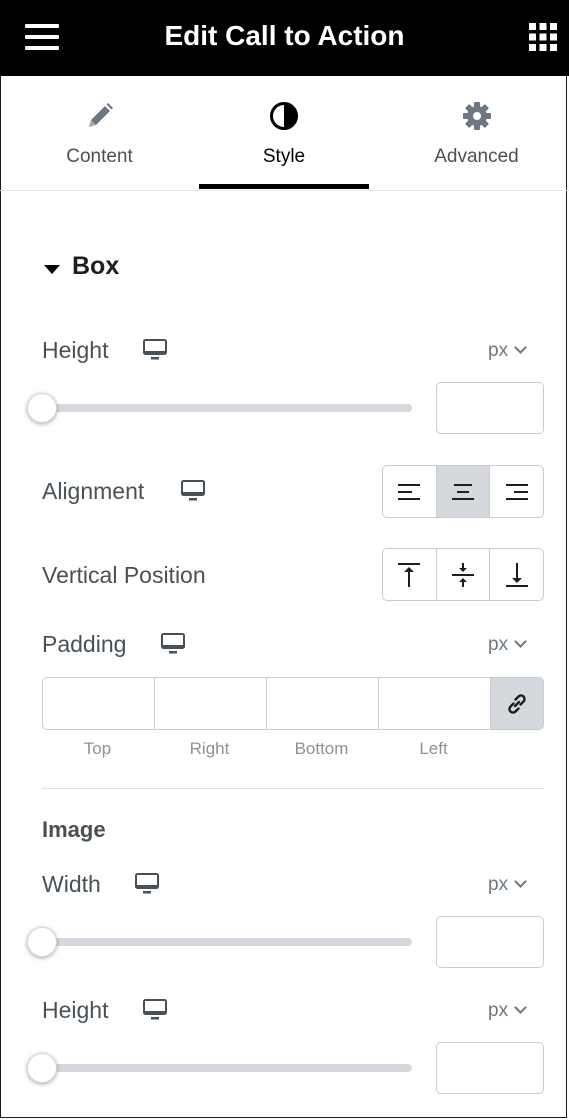 The width and height of the screenshot is (569, 1120). I want to click on tab-label: Advanced, so click(476, 156).